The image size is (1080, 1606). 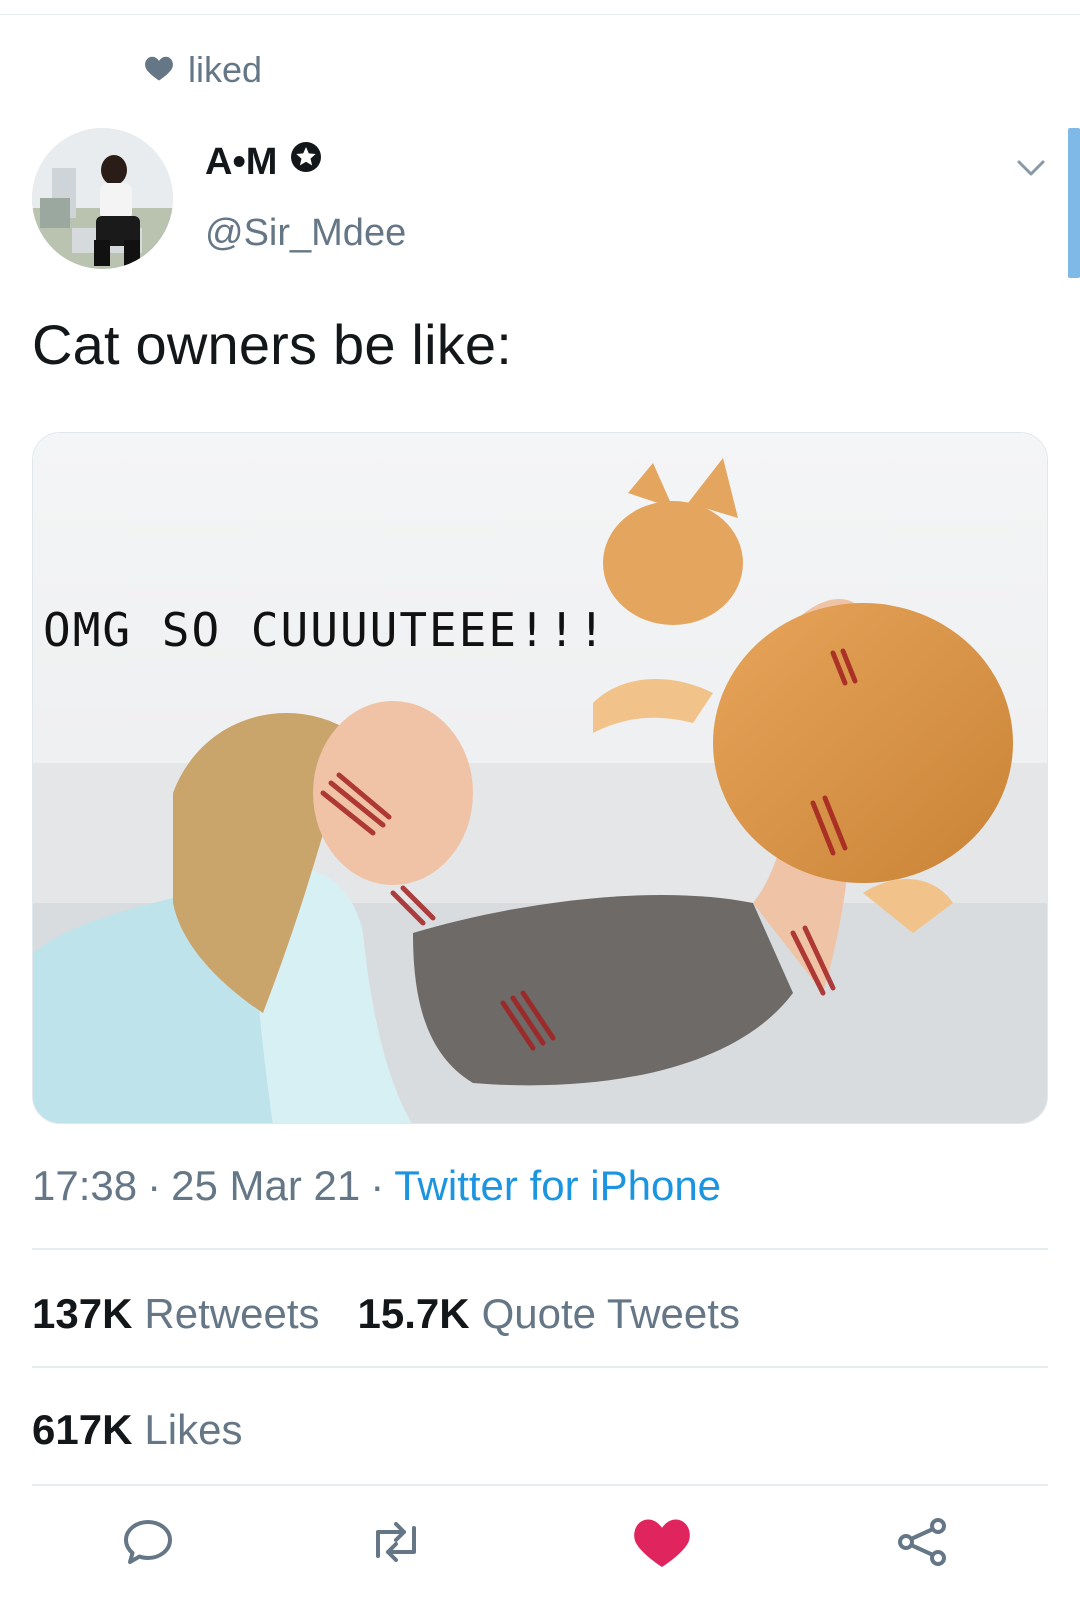 What do you see at coordinates (306, 162) in the screenshot?
I see `star-badge-icon` at bounding box center [306, 162].